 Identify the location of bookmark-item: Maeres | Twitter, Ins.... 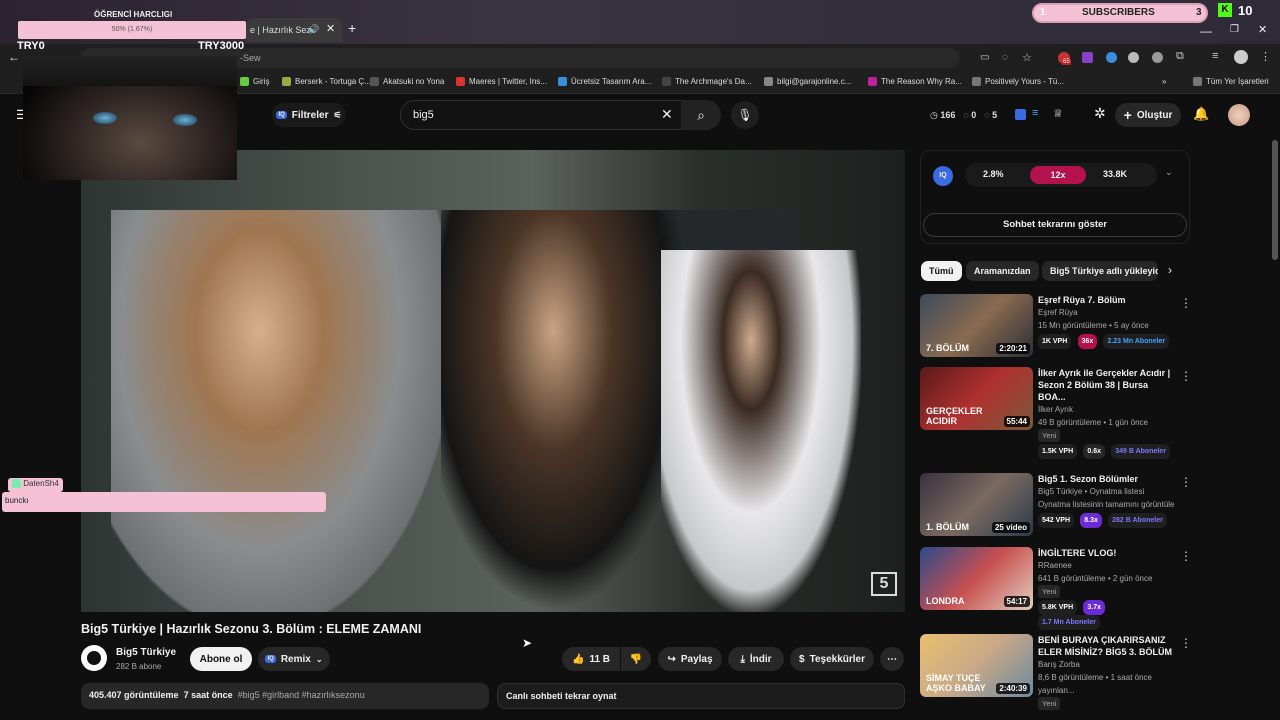
(501, 81).